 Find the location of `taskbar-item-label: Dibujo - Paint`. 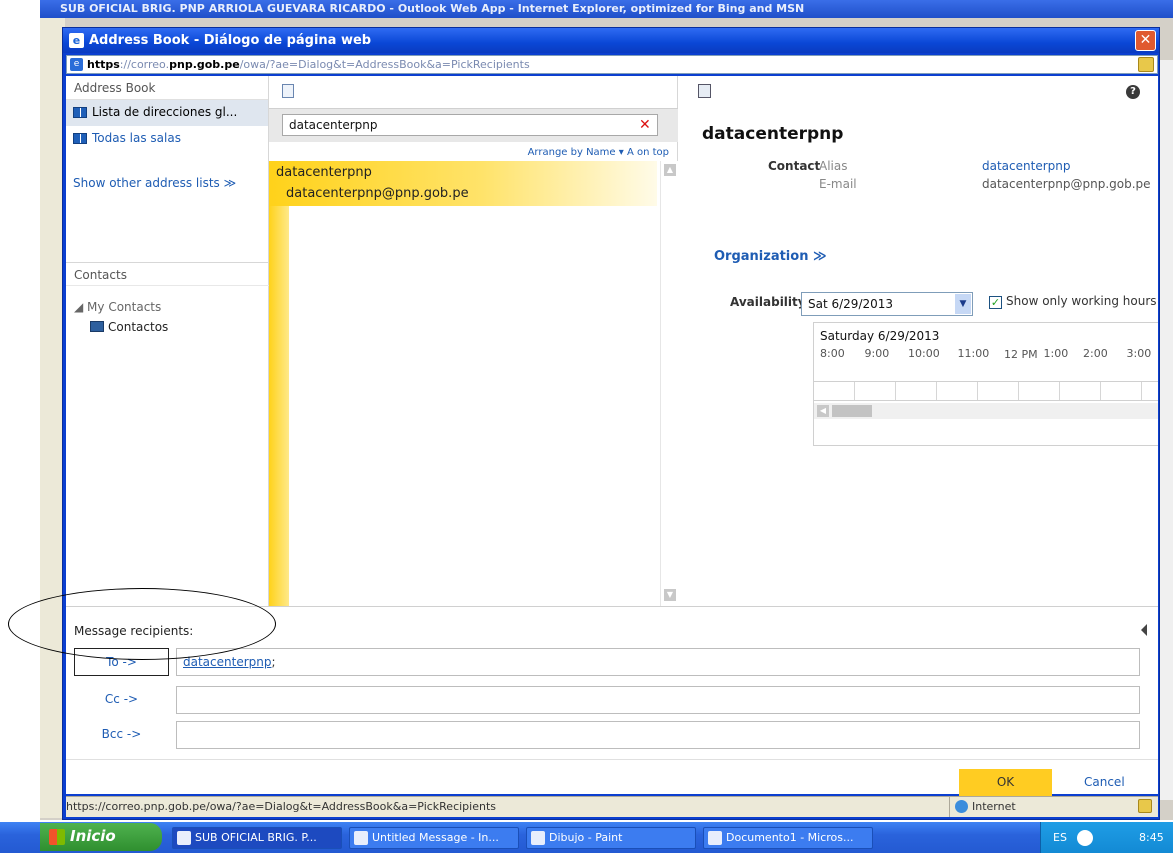

taskbar-item-label: Dibujo - Paint is located at coordinates (586, 837).